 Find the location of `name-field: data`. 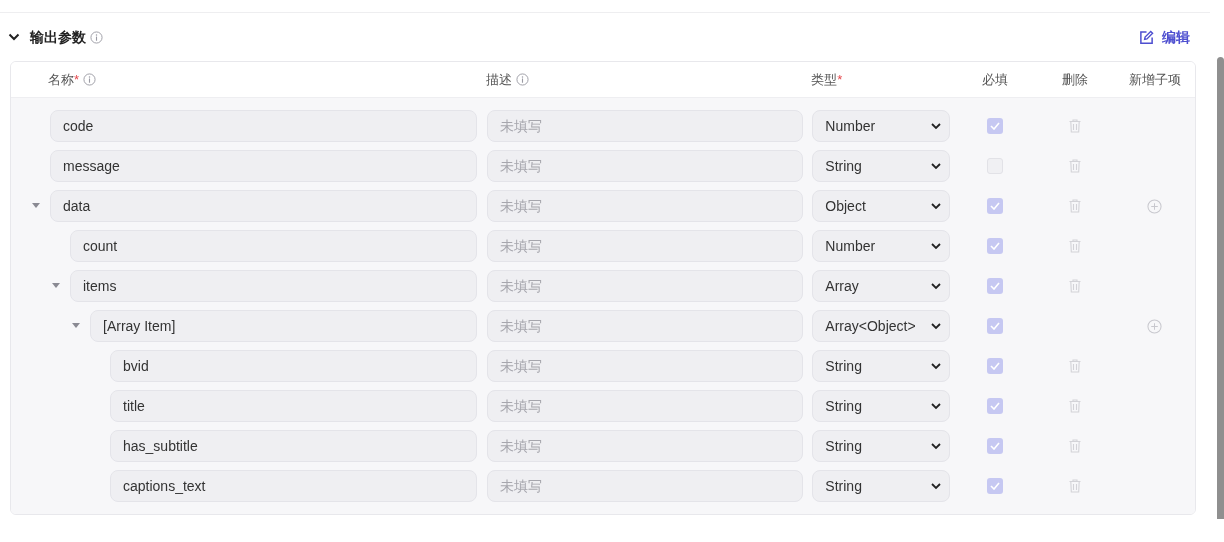

name-field: data is located at coordinates (263, 206).